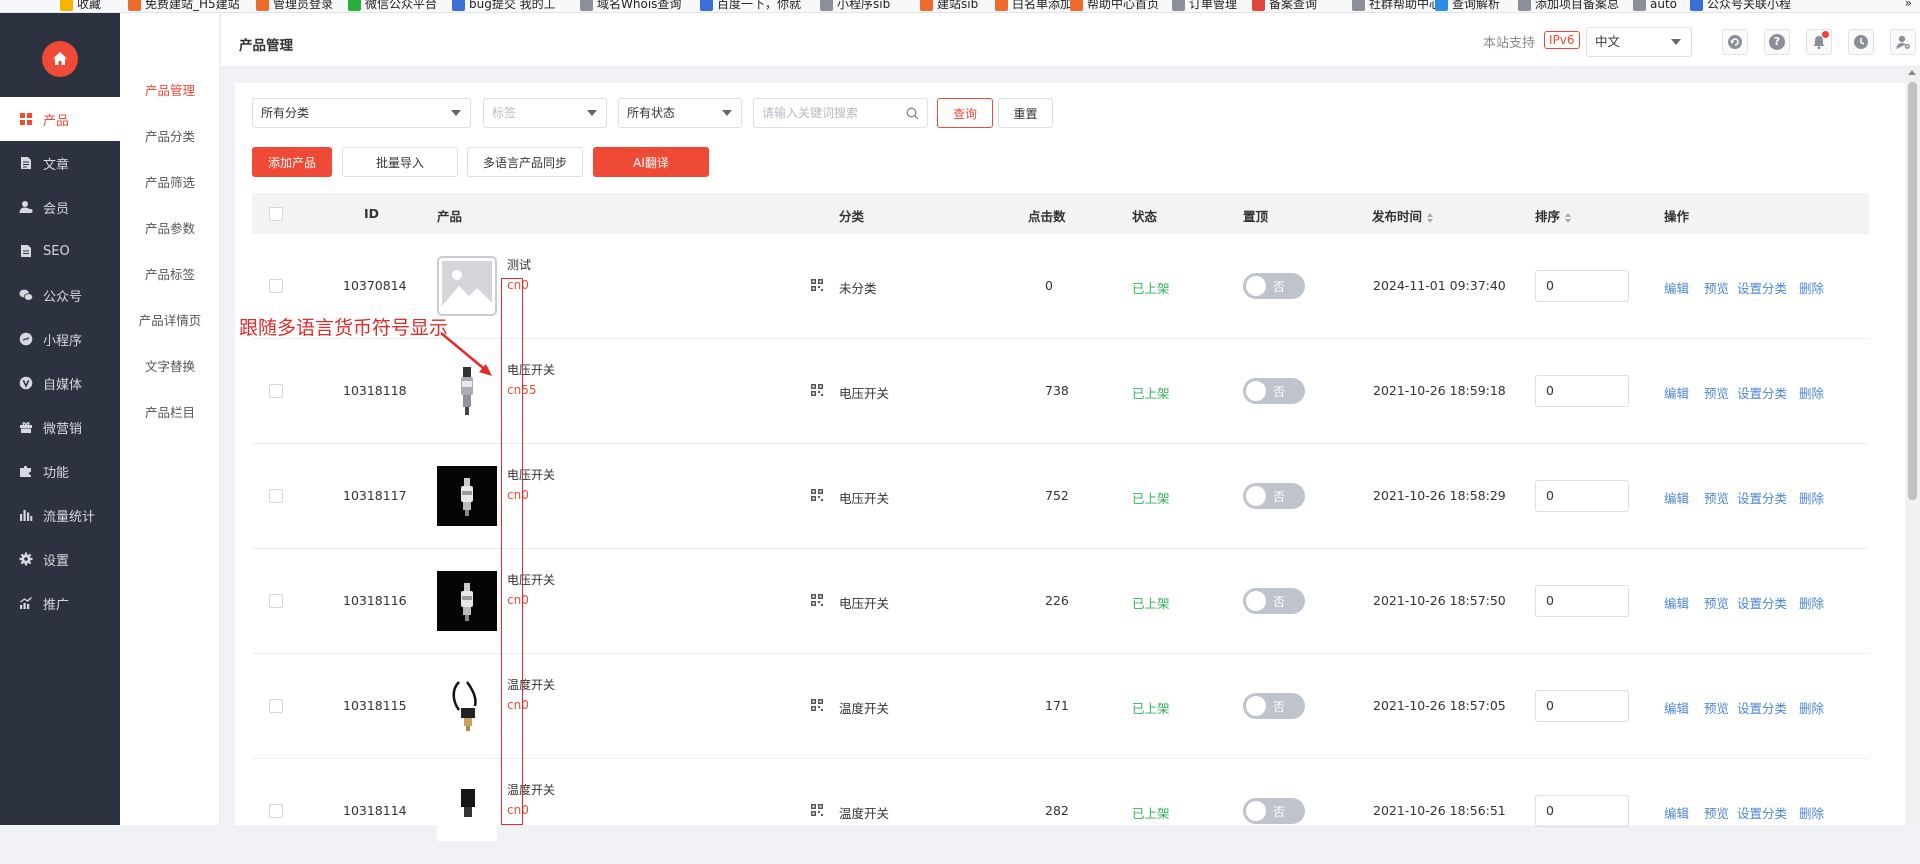  Describe the element at coordinates (1740, 5) in the screenshot. I see `bookmark-item: 公众号关联小程` at that location.